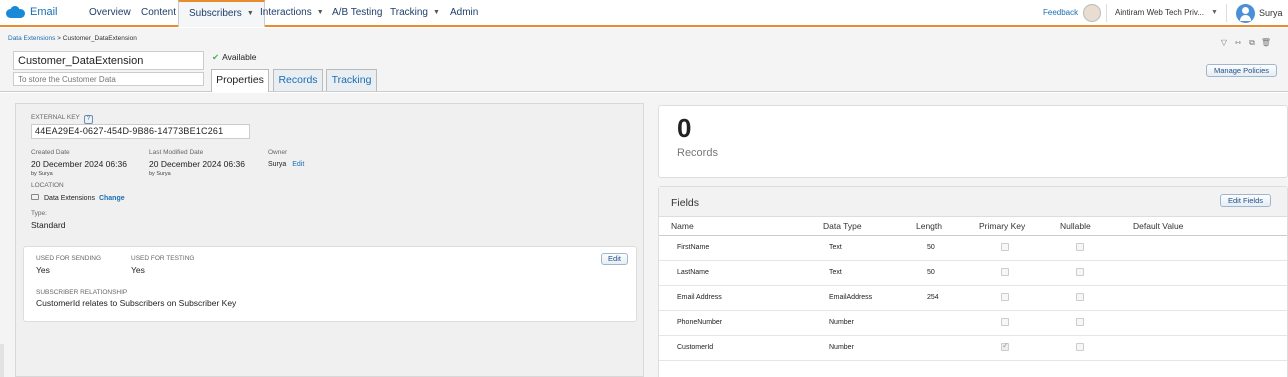 The width and height of the screenshot is (1288, 377). I want to click on table-row: CustomerId Number, so click(973, 348).